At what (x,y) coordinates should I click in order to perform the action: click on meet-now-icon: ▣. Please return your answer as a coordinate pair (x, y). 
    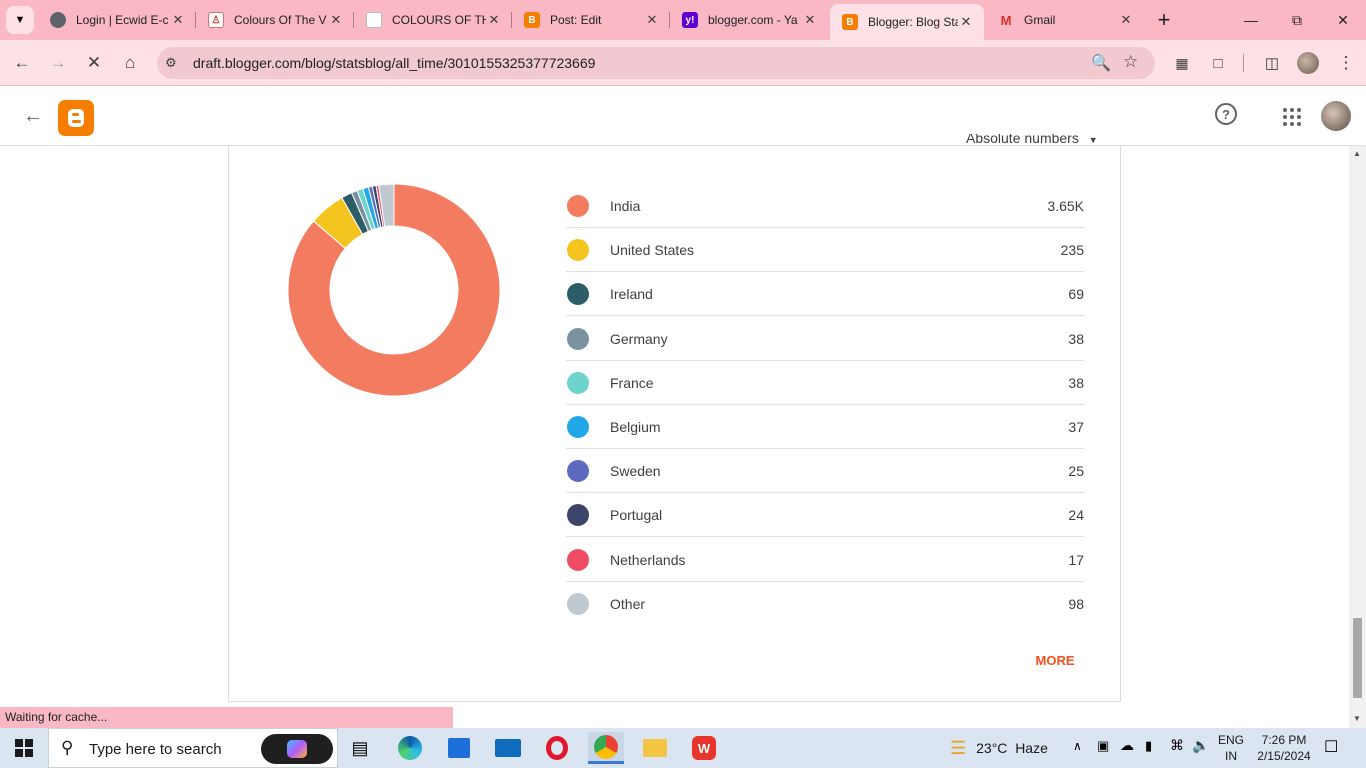
    Looking at the image, I should click on (1103, 746).